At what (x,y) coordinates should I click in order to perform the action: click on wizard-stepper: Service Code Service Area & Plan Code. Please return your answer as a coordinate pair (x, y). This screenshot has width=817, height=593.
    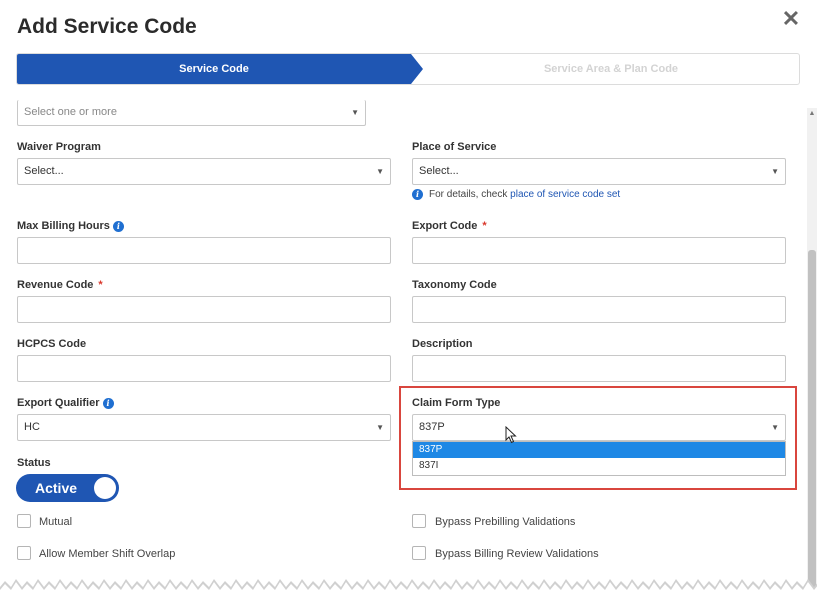
    Looking at the image, I should click on (408, 69).